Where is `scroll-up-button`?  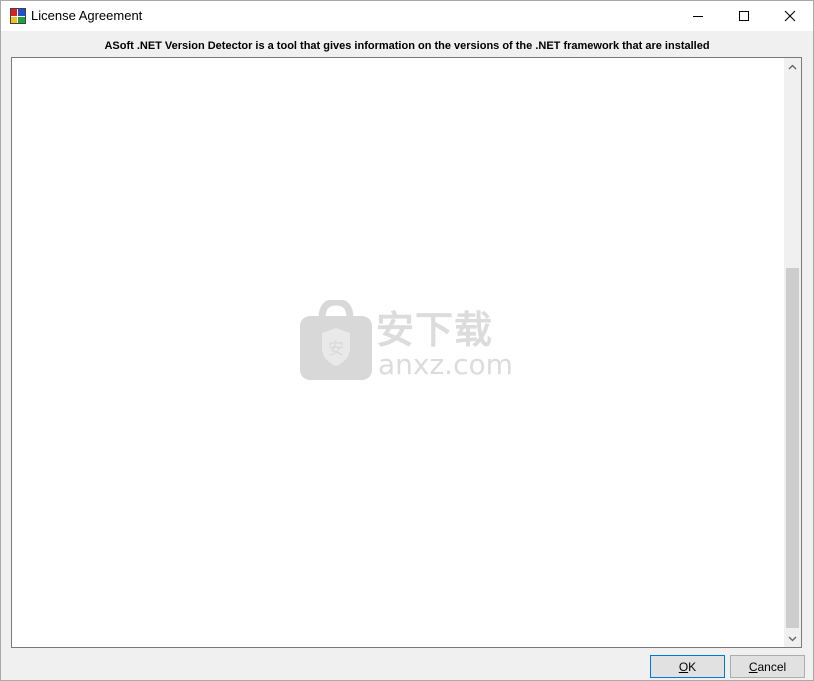 scroll-up-button is located at coordinates (792, 66).